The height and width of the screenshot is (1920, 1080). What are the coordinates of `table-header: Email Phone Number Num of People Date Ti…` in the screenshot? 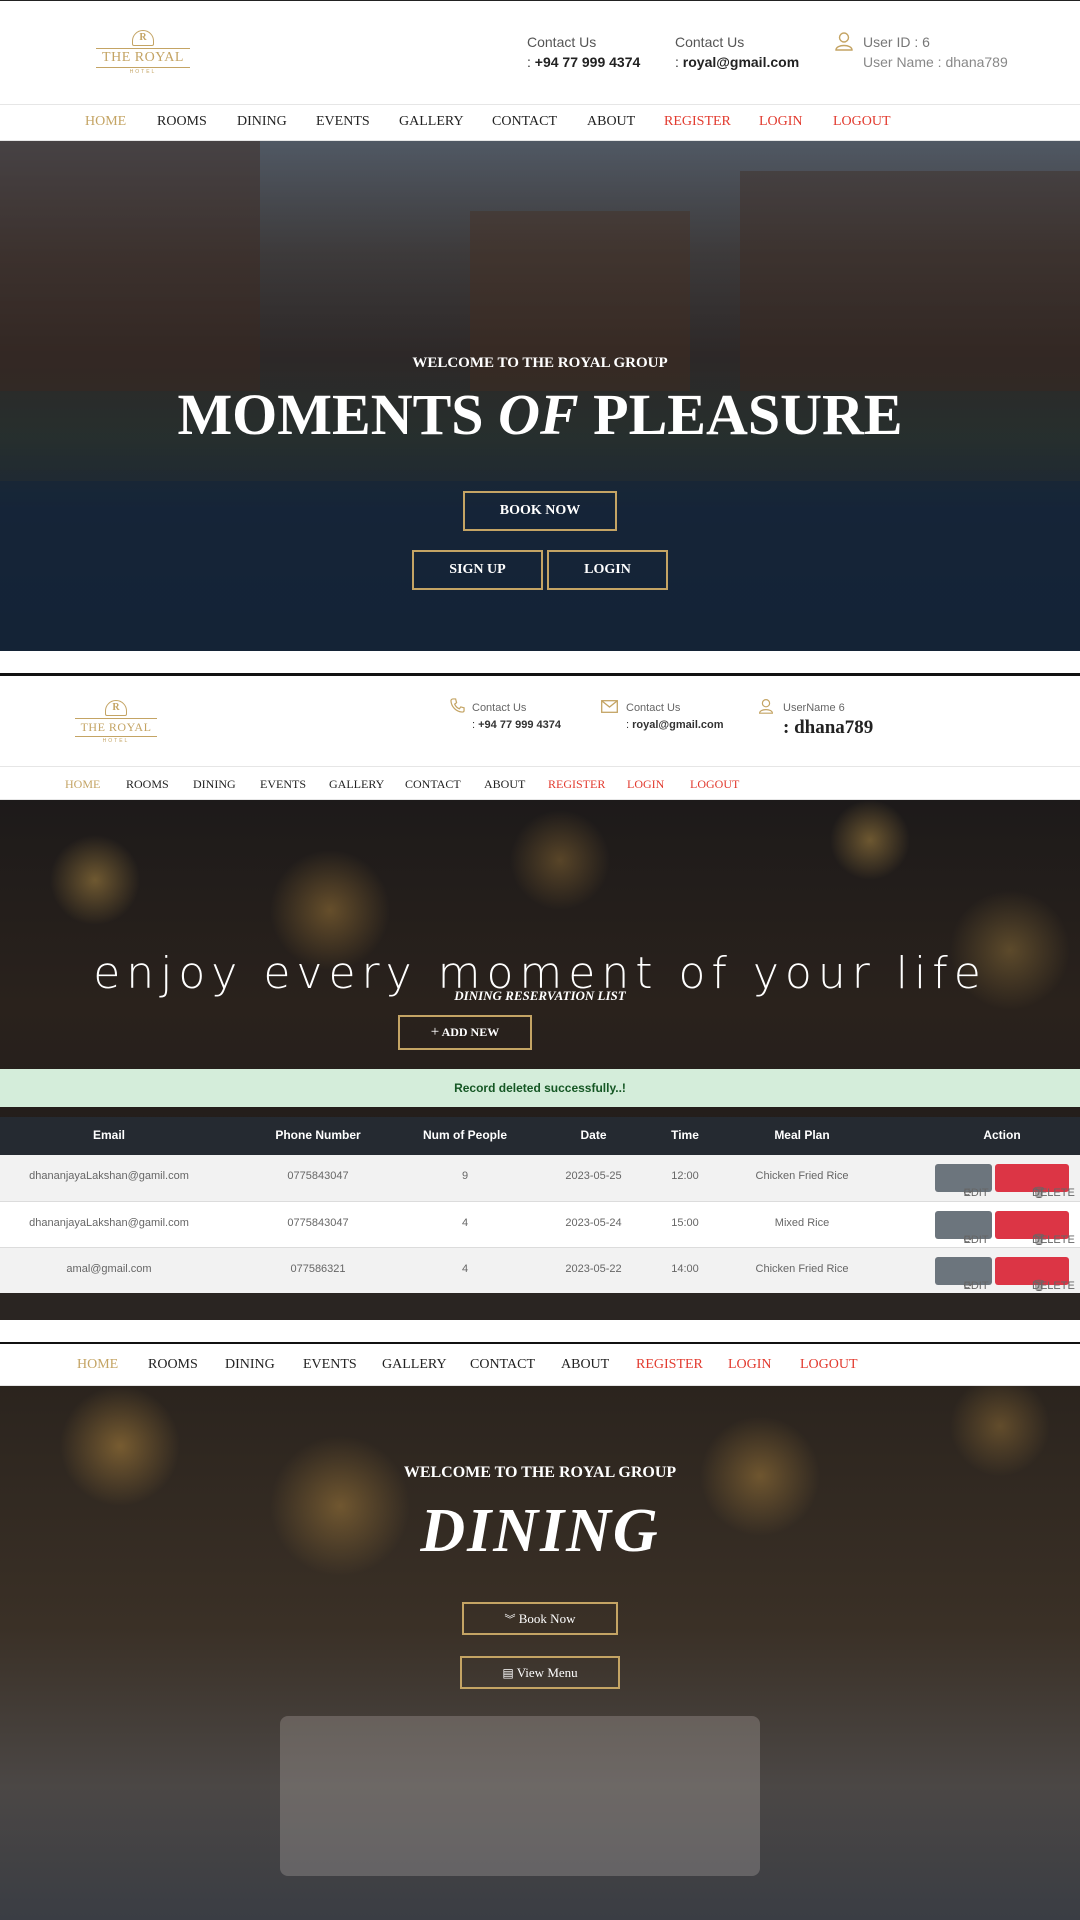 It's located at (540, 1136).